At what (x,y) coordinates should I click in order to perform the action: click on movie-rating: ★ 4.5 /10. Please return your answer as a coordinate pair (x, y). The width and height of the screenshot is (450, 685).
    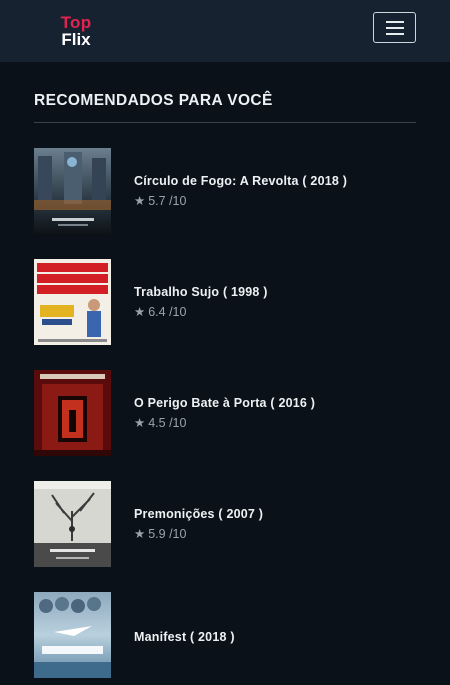
    Looking at the image, I should click on (160, 423).